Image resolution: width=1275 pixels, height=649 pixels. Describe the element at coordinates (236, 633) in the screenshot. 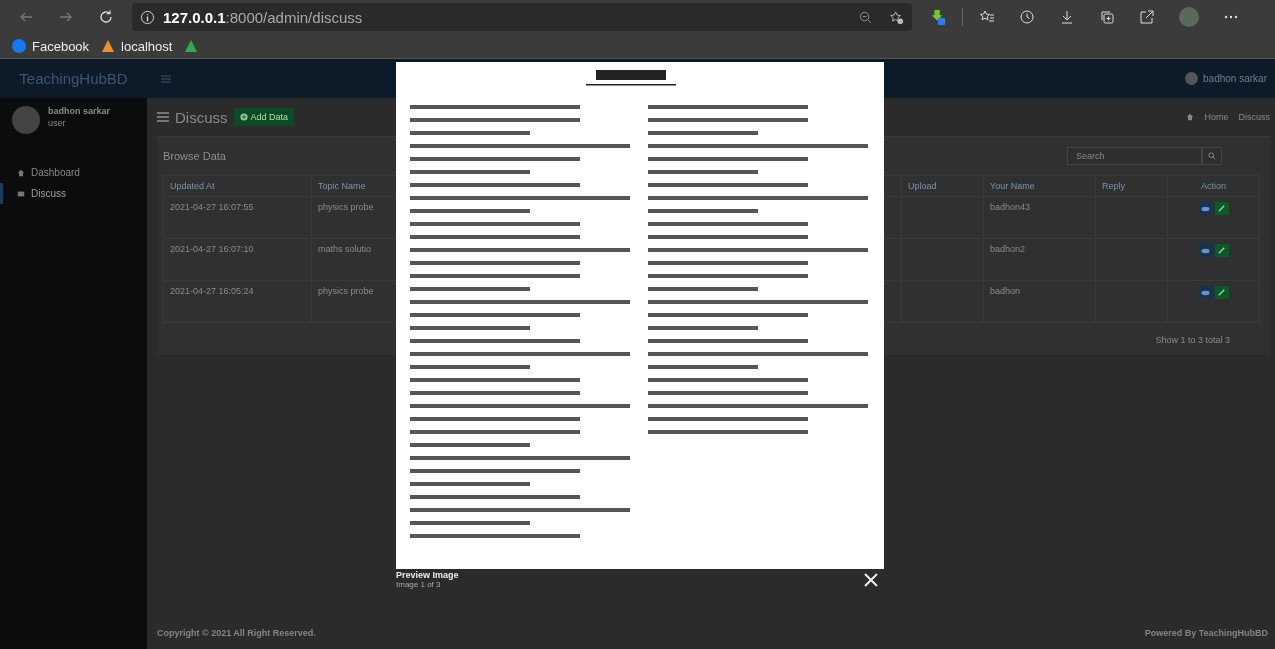

I see `copyright-text: Copyright © 2021 All Right Reserved.` at that location.